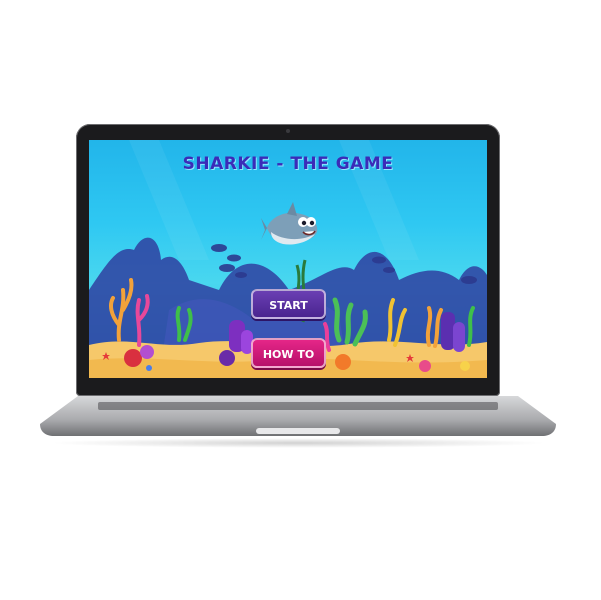  I want to click on laptop-keyboard-deck, so click(298, 416).